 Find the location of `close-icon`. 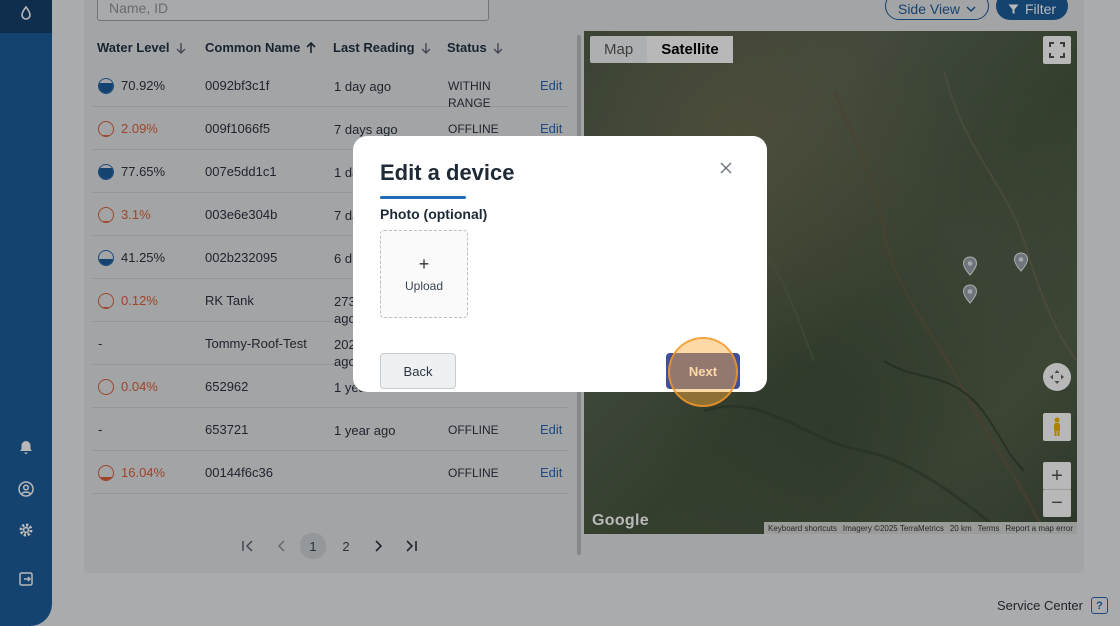

close-icon is located at coordinates (726, 168).